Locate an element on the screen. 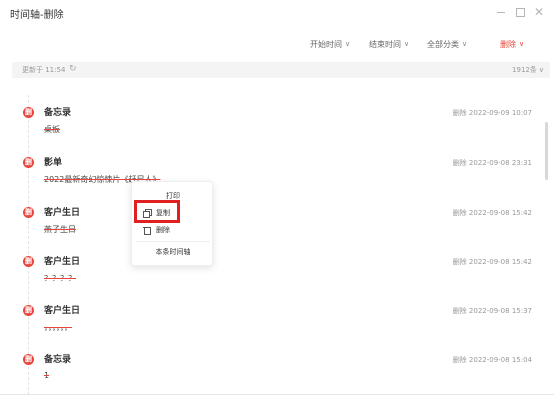  entry-title: 影单 is located at coordinates (53, 163).